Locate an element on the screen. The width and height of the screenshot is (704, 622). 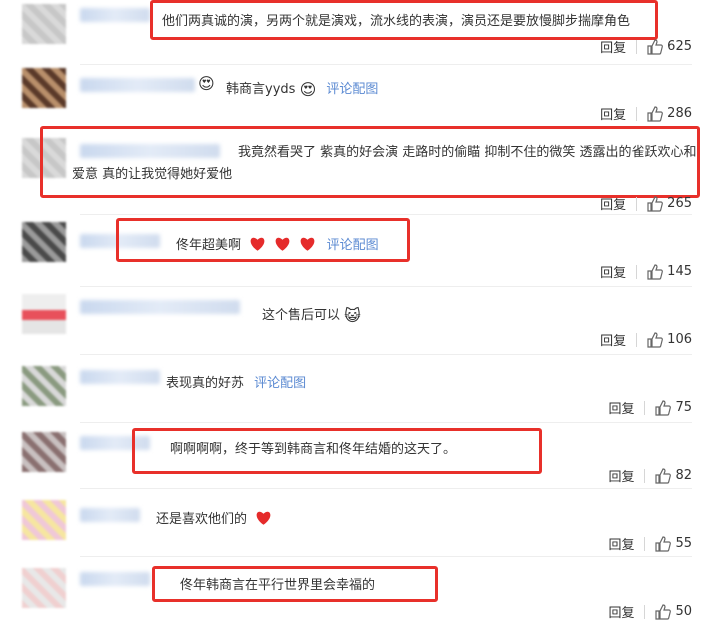
like-count: 75 is located at coordinates (683, 407).